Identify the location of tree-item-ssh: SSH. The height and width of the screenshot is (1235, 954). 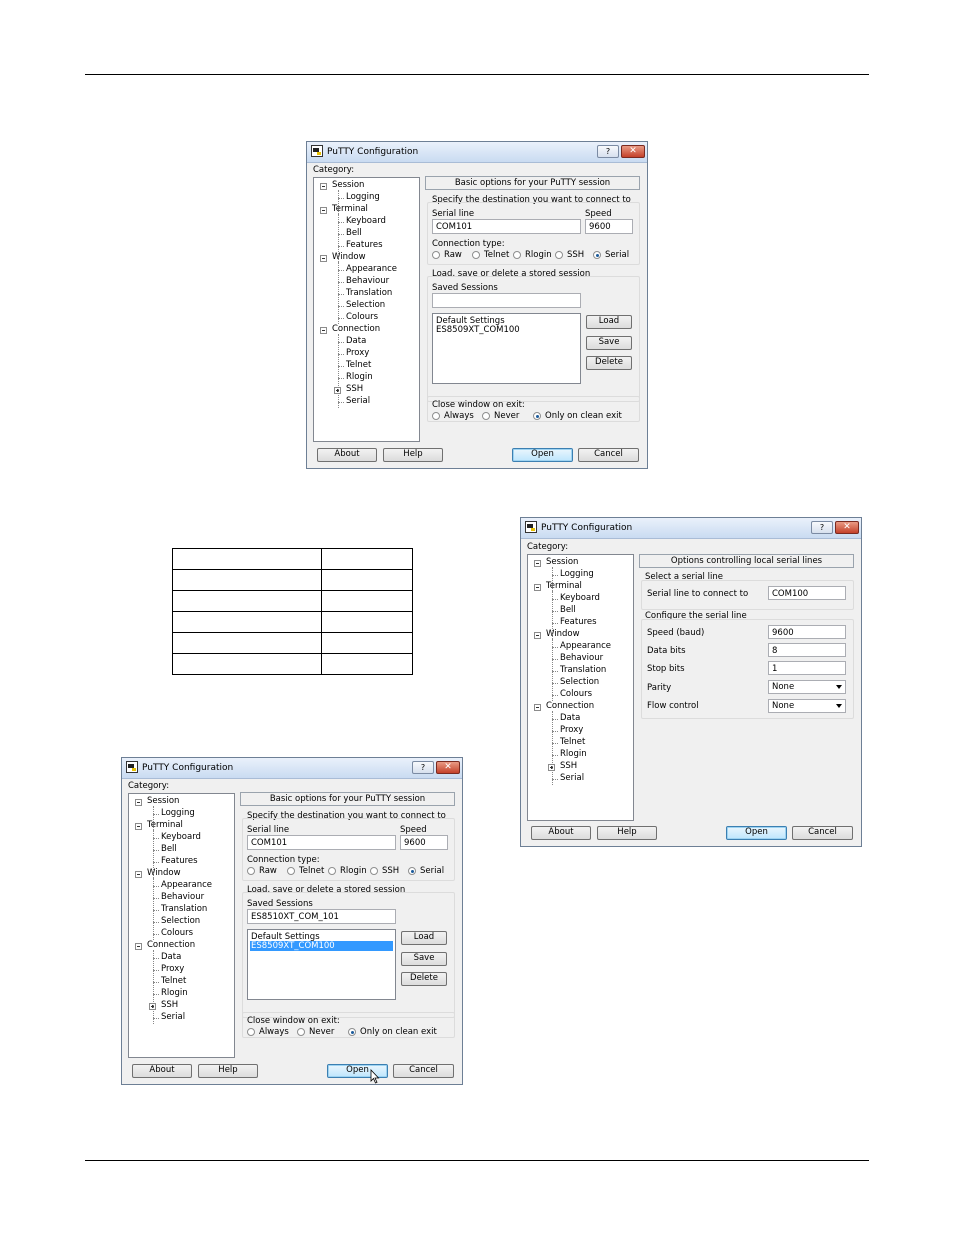
(568, 766).